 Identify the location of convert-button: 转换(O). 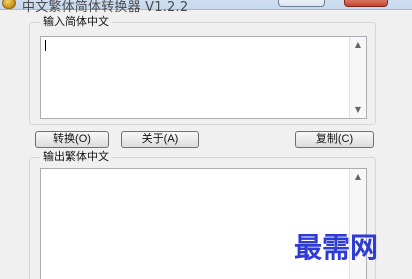
(72, 139).